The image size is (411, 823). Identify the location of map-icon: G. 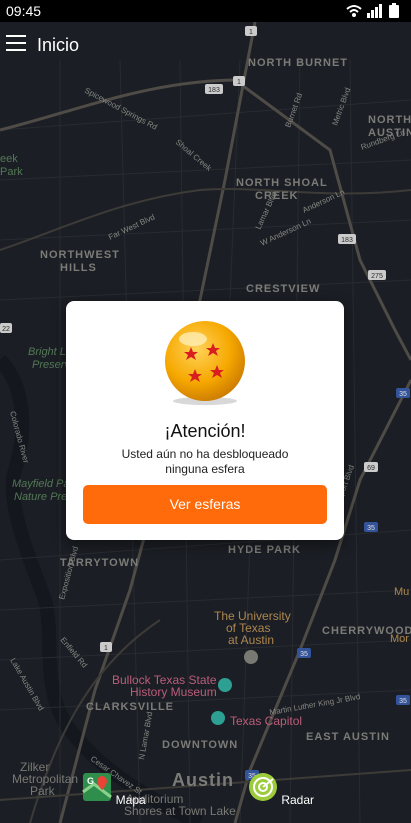
(97, 787).